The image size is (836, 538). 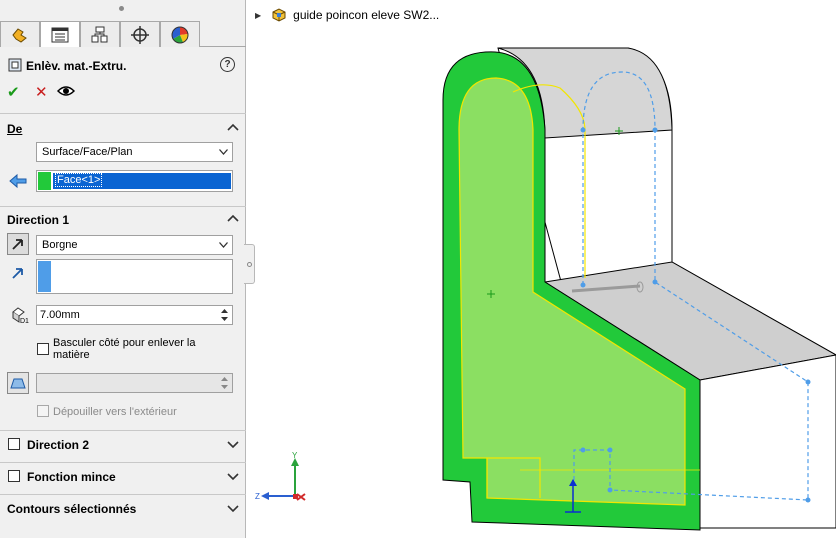 I want to click on svg-text: D1, so click(x=24, y=321).